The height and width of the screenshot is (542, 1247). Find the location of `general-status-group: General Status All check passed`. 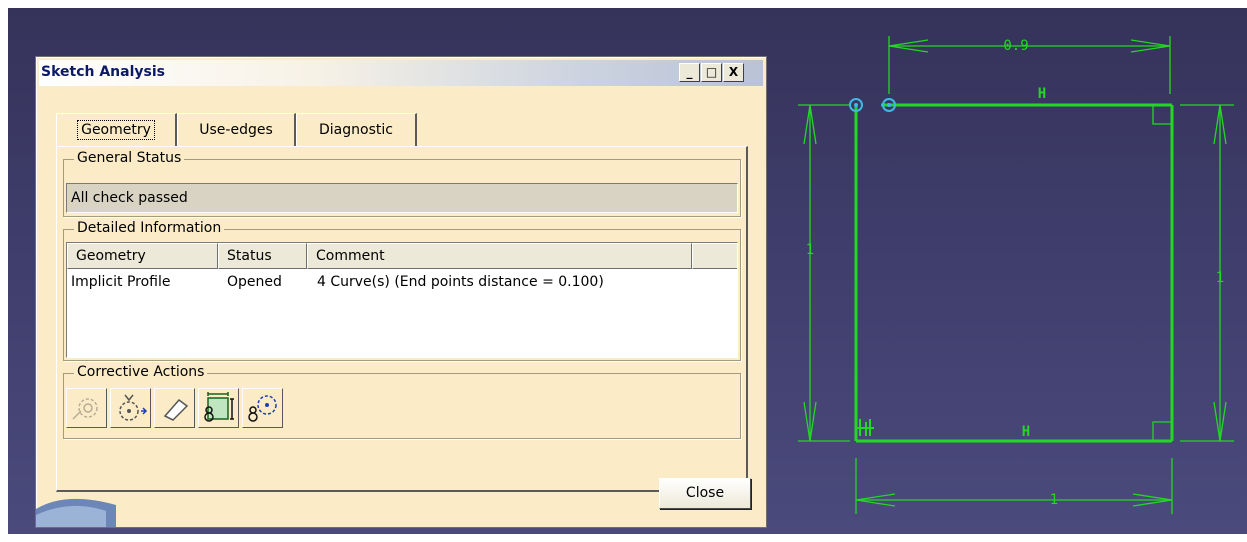

general-status-group: General Status All check passed is located at coordinates (402, 183).